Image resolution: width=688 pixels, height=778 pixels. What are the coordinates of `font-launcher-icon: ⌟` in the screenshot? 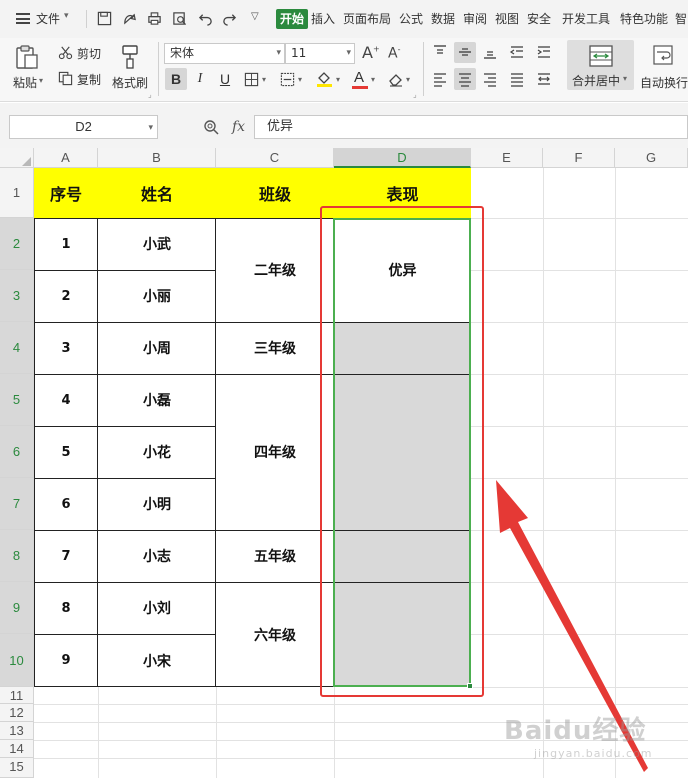 It's located at (415, 94).